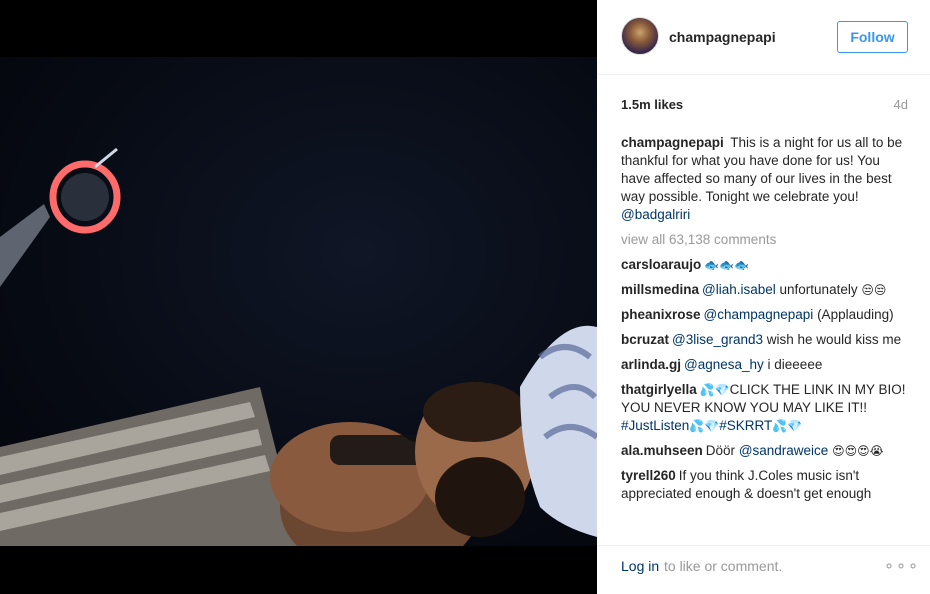 This screenshot has height=594, width=930. Describe the element at coordinates (724, 364) in the screenshot. I see `comment-mention: @agnesa_hy` at that location.